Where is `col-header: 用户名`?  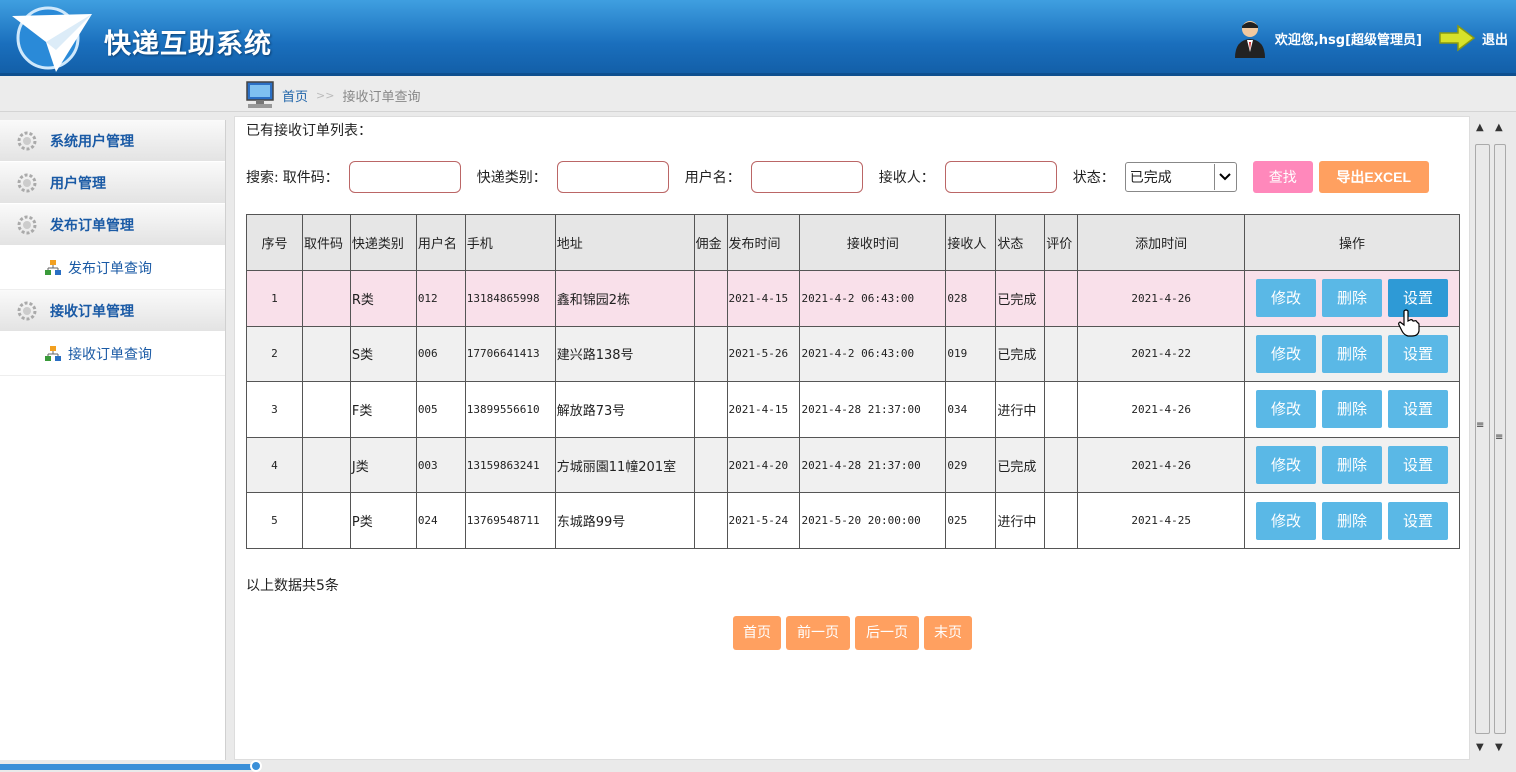
col-header: 用户名 is located at coordinates (440, 242).